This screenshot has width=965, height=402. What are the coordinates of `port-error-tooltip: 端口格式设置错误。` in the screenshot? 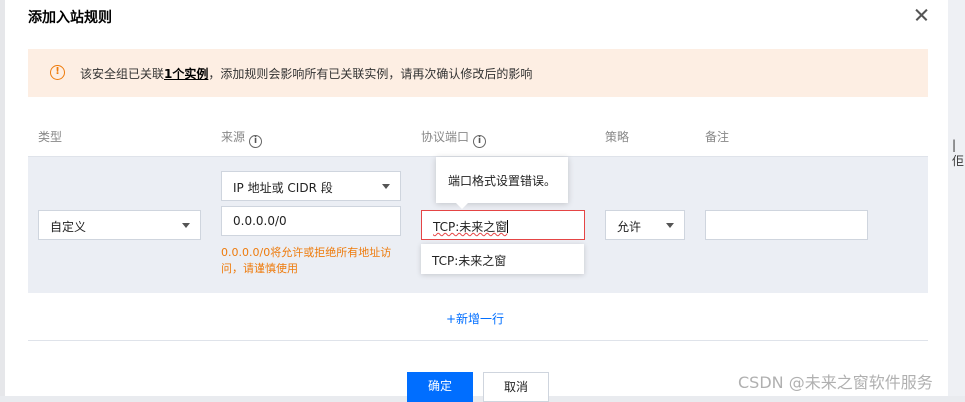 It's located at (502, 183).